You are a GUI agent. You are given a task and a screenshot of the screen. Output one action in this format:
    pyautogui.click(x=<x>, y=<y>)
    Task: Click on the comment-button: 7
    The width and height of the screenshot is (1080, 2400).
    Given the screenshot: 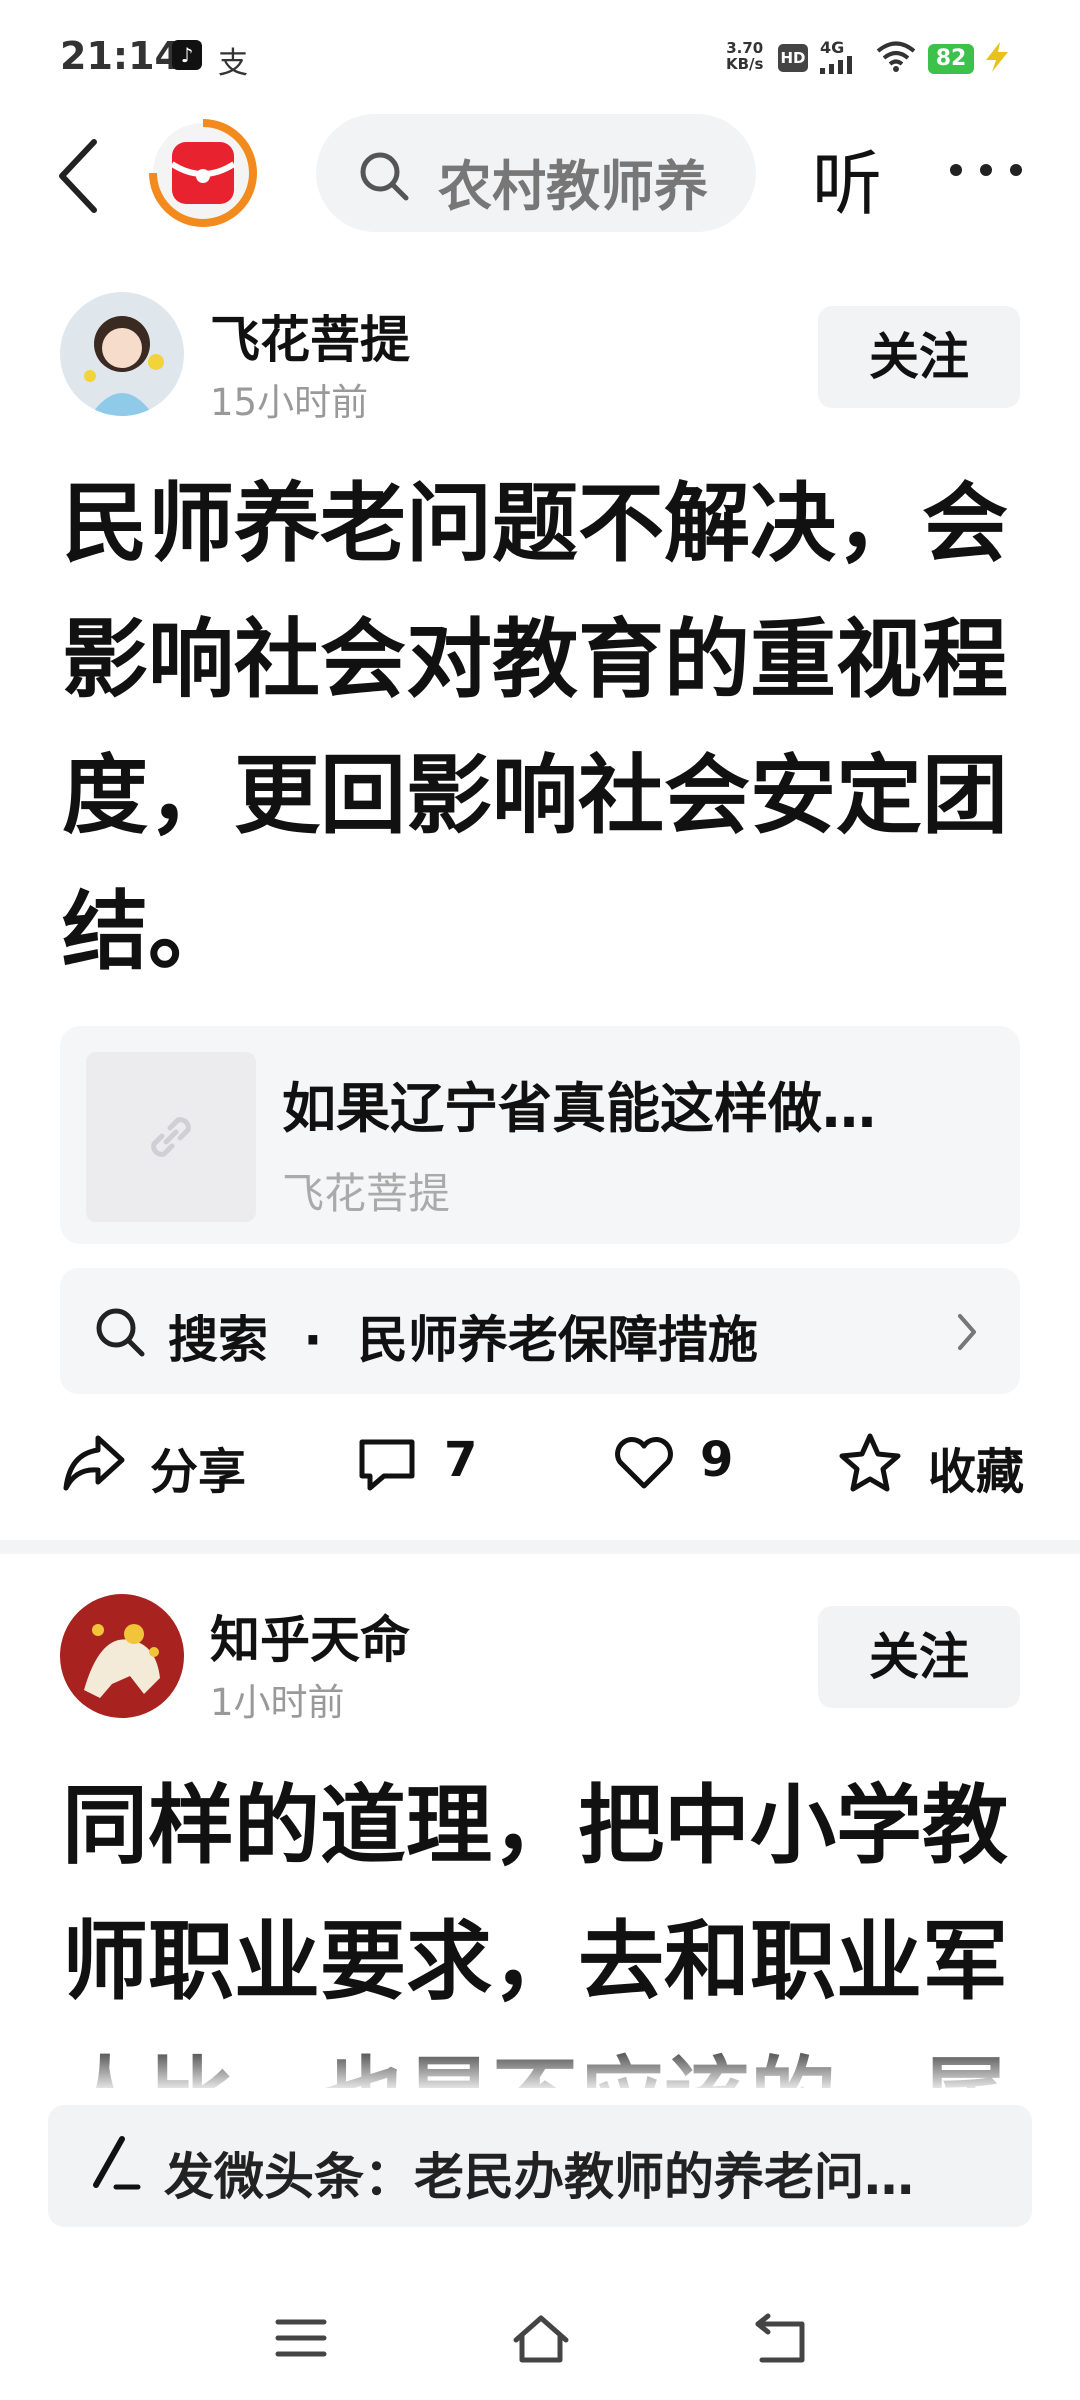 What is the action you would take?
    pyautogui.click(x=426, y=1463)
    